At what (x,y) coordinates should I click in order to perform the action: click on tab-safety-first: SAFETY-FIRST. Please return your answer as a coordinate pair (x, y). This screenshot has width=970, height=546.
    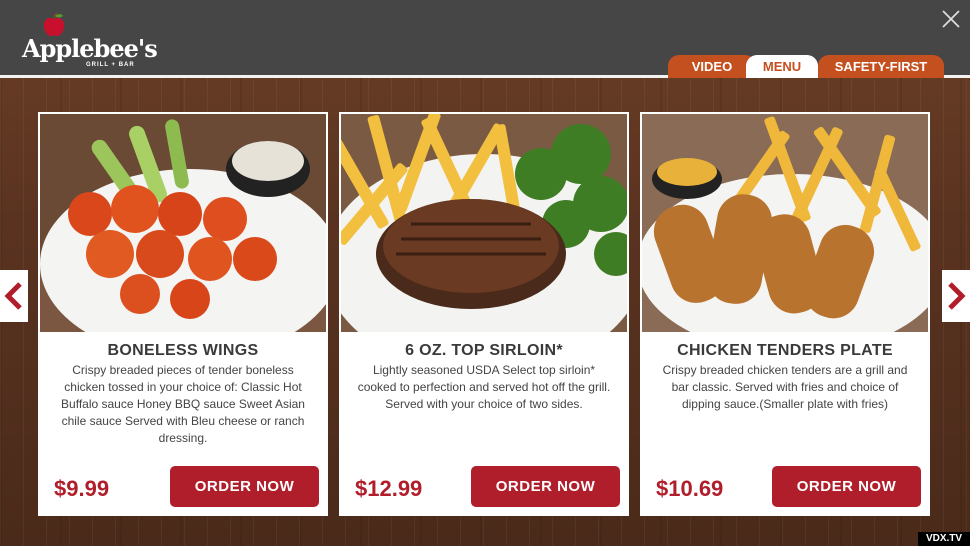
    Looking at the image, I should click on (881, 66).